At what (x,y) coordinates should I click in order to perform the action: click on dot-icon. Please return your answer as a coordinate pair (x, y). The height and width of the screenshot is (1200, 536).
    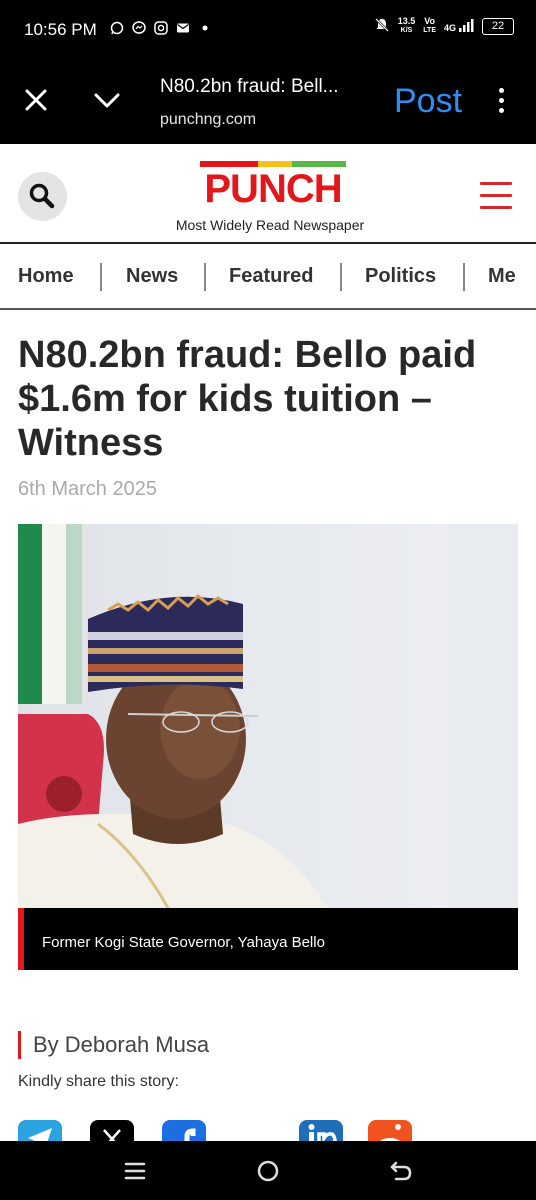
    Looking at the image, I should click on (205, 28).